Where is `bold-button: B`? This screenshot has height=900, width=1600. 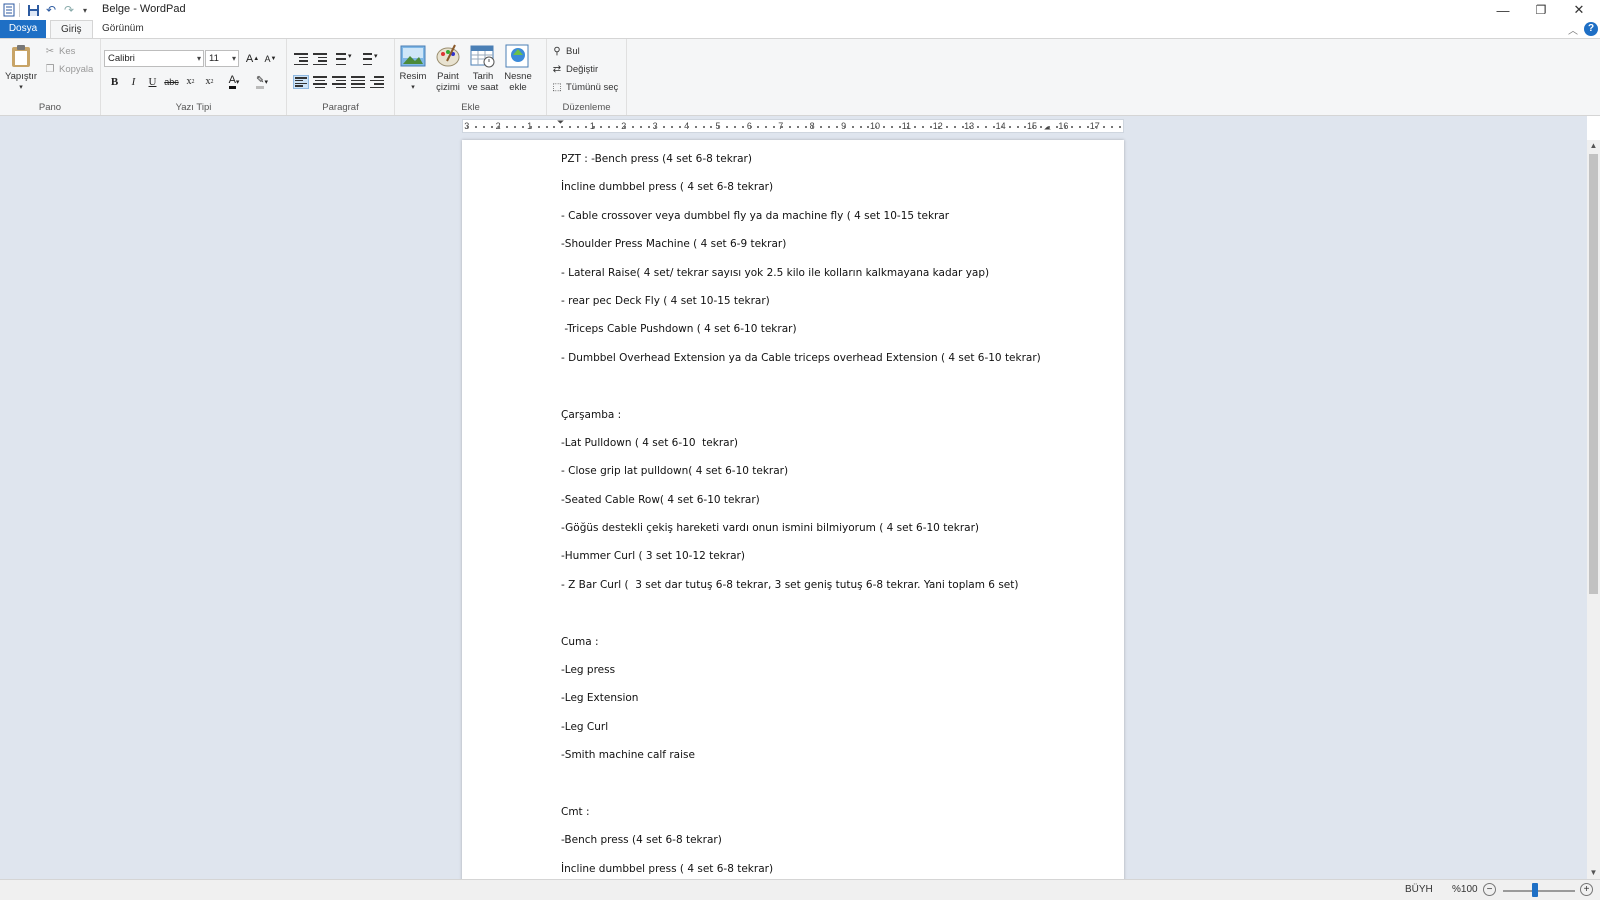
bold-button: B is located at coordinates (114, 81).